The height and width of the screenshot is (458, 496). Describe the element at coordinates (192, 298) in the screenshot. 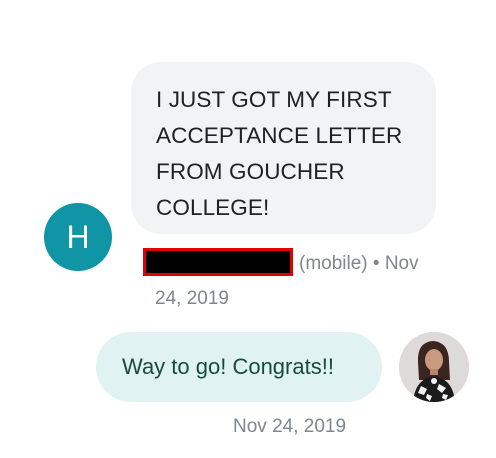

I see `incoming-date-continued: 24, 2019` at that location.